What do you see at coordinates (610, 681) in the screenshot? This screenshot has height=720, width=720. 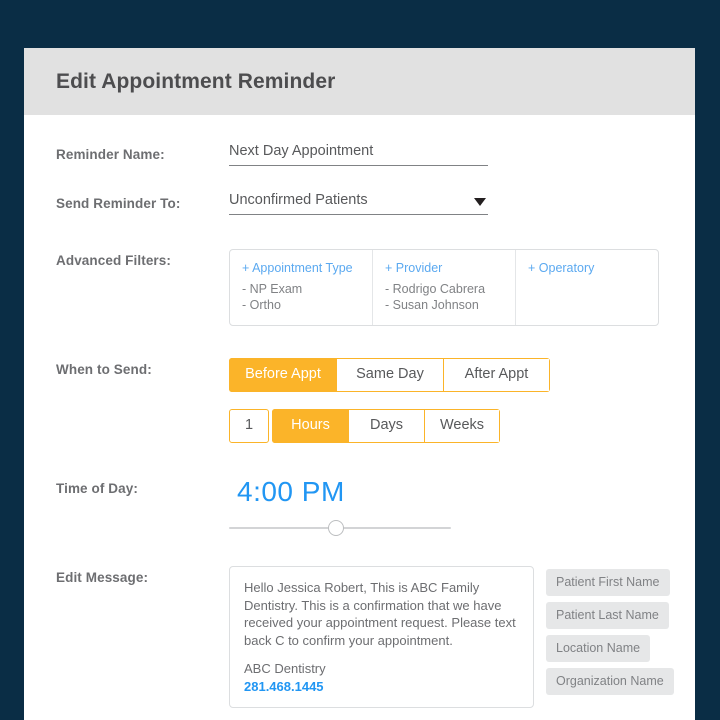 I see `merge-field-organization-name: Organization Name` at bounding box center [610, 681].